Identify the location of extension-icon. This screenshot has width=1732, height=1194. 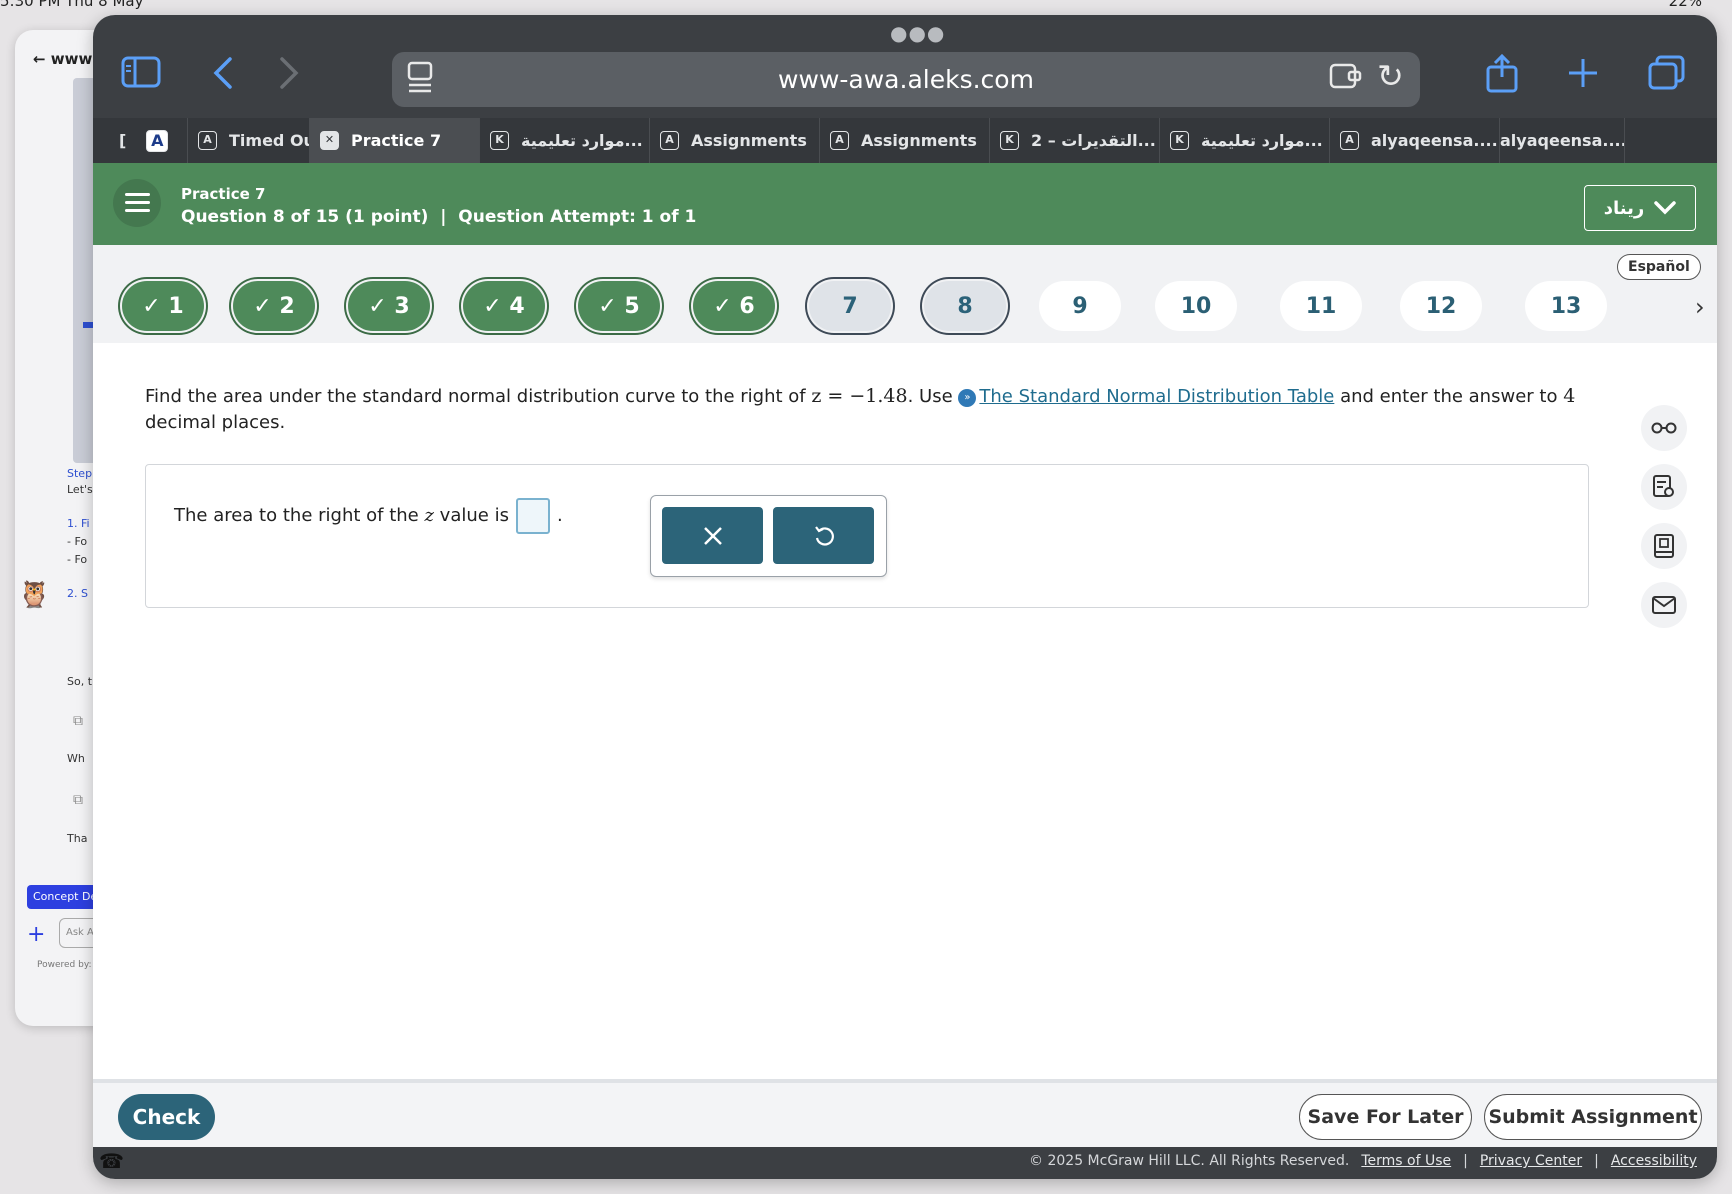
(1346, 79).